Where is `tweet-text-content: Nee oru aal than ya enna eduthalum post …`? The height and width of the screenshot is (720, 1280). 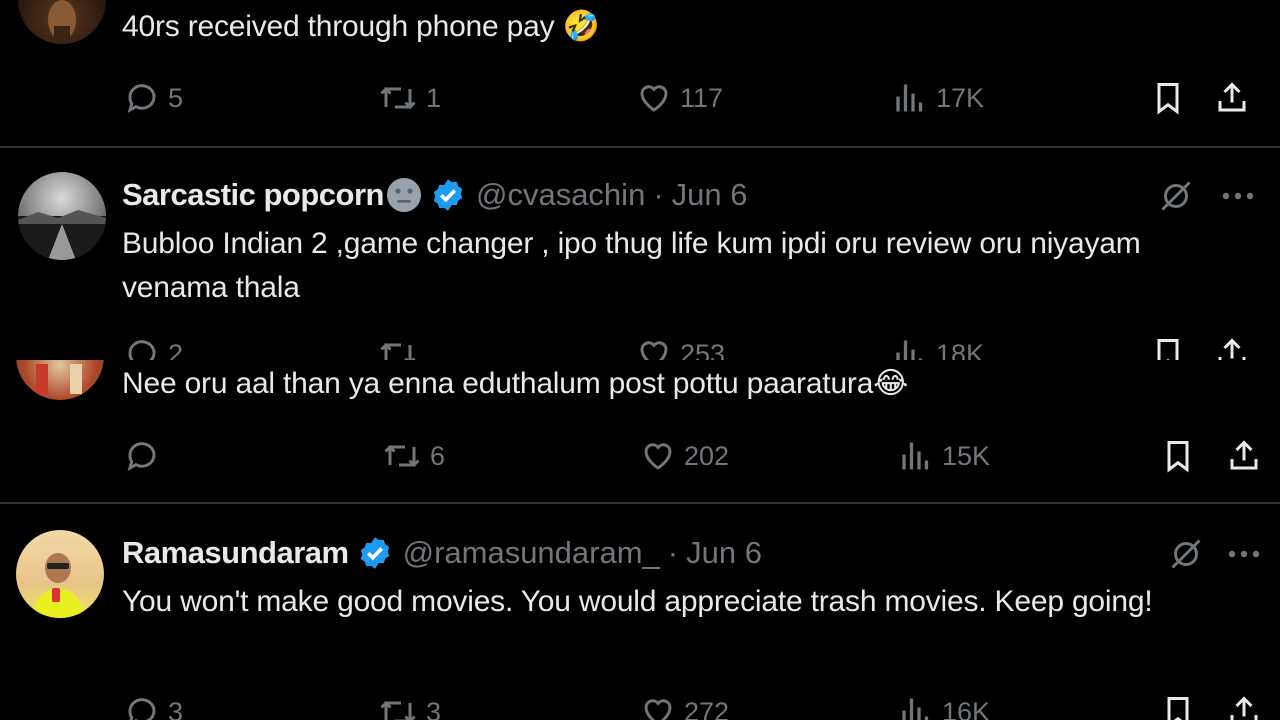 tweet-text-content: Nee oru aal than ya enna eduthalum post … is located at coordinates (498, 383).